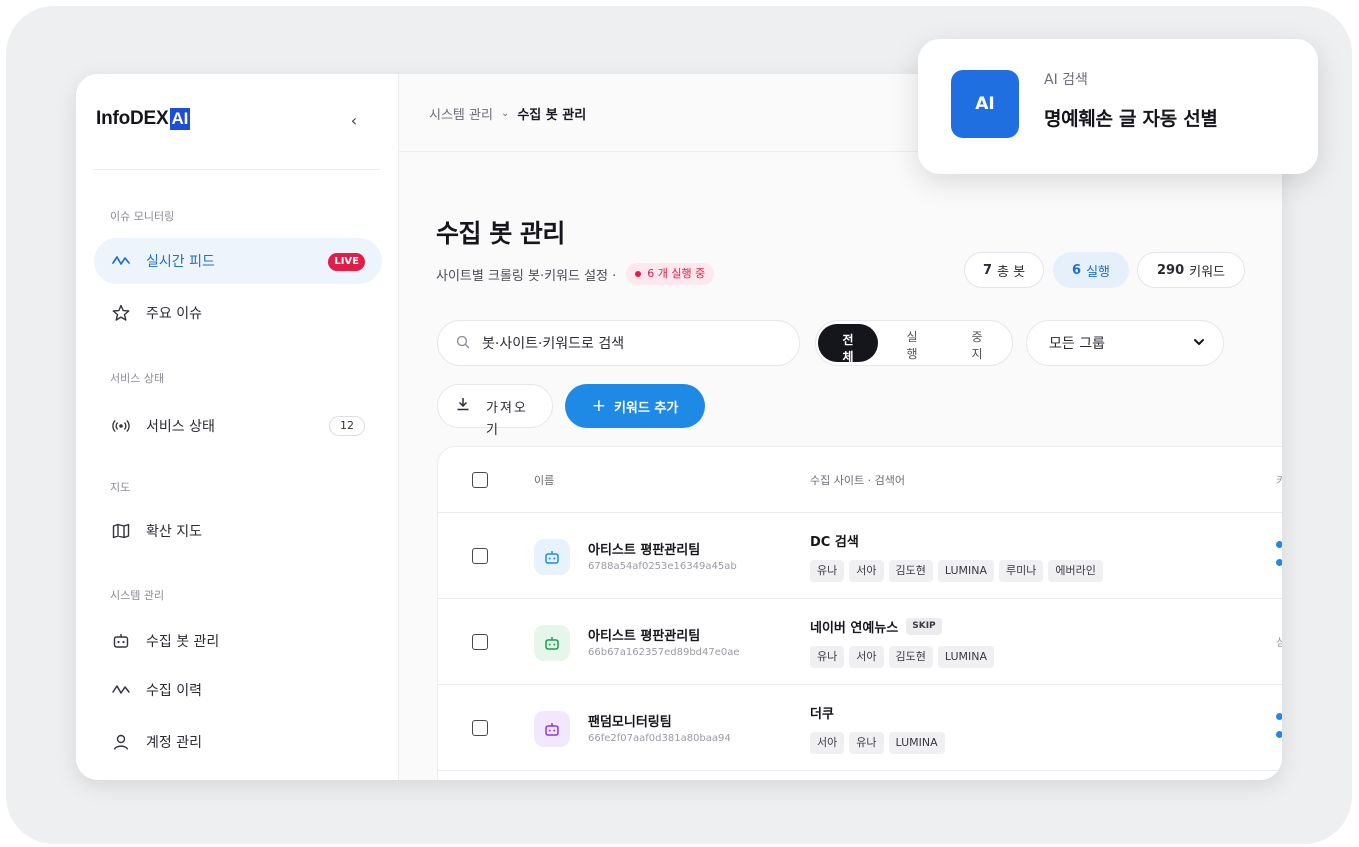 Image resolution: width=1359 pixels, height=847 pixels. I want to click on running-label: 6 개 실행 중, so click(676, 273).